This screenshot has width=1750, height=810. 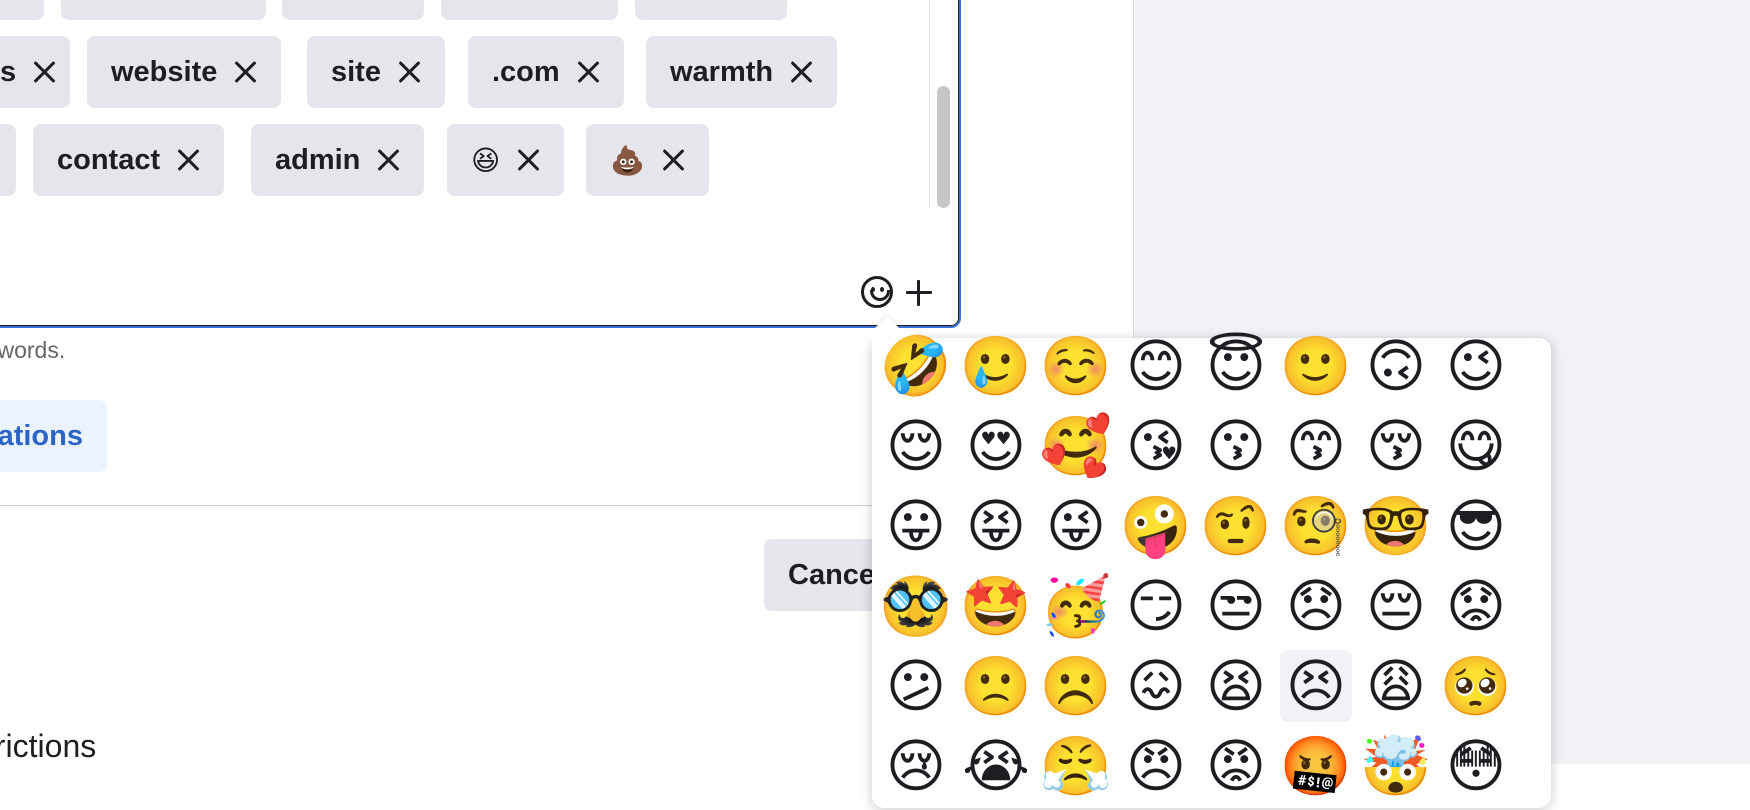 What do you see at coordinates (647, 160) in the screenshot?
I see `keyword-chip: 💩` at bounding box center [647, 160].